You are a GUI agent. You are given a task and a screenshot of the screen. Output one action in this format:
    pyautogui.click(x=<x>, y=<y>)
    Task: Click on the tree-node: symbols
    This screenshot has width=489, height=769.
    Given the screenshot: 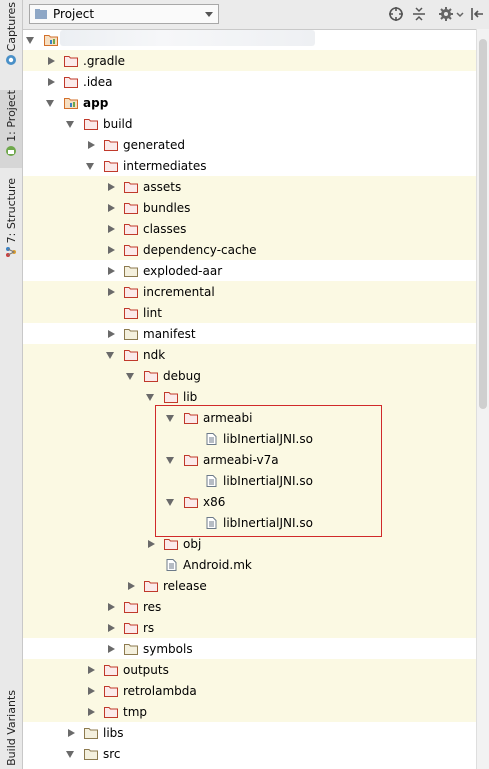 What is the action you would take?
    pyautogui.click(x=249, y=648)
    